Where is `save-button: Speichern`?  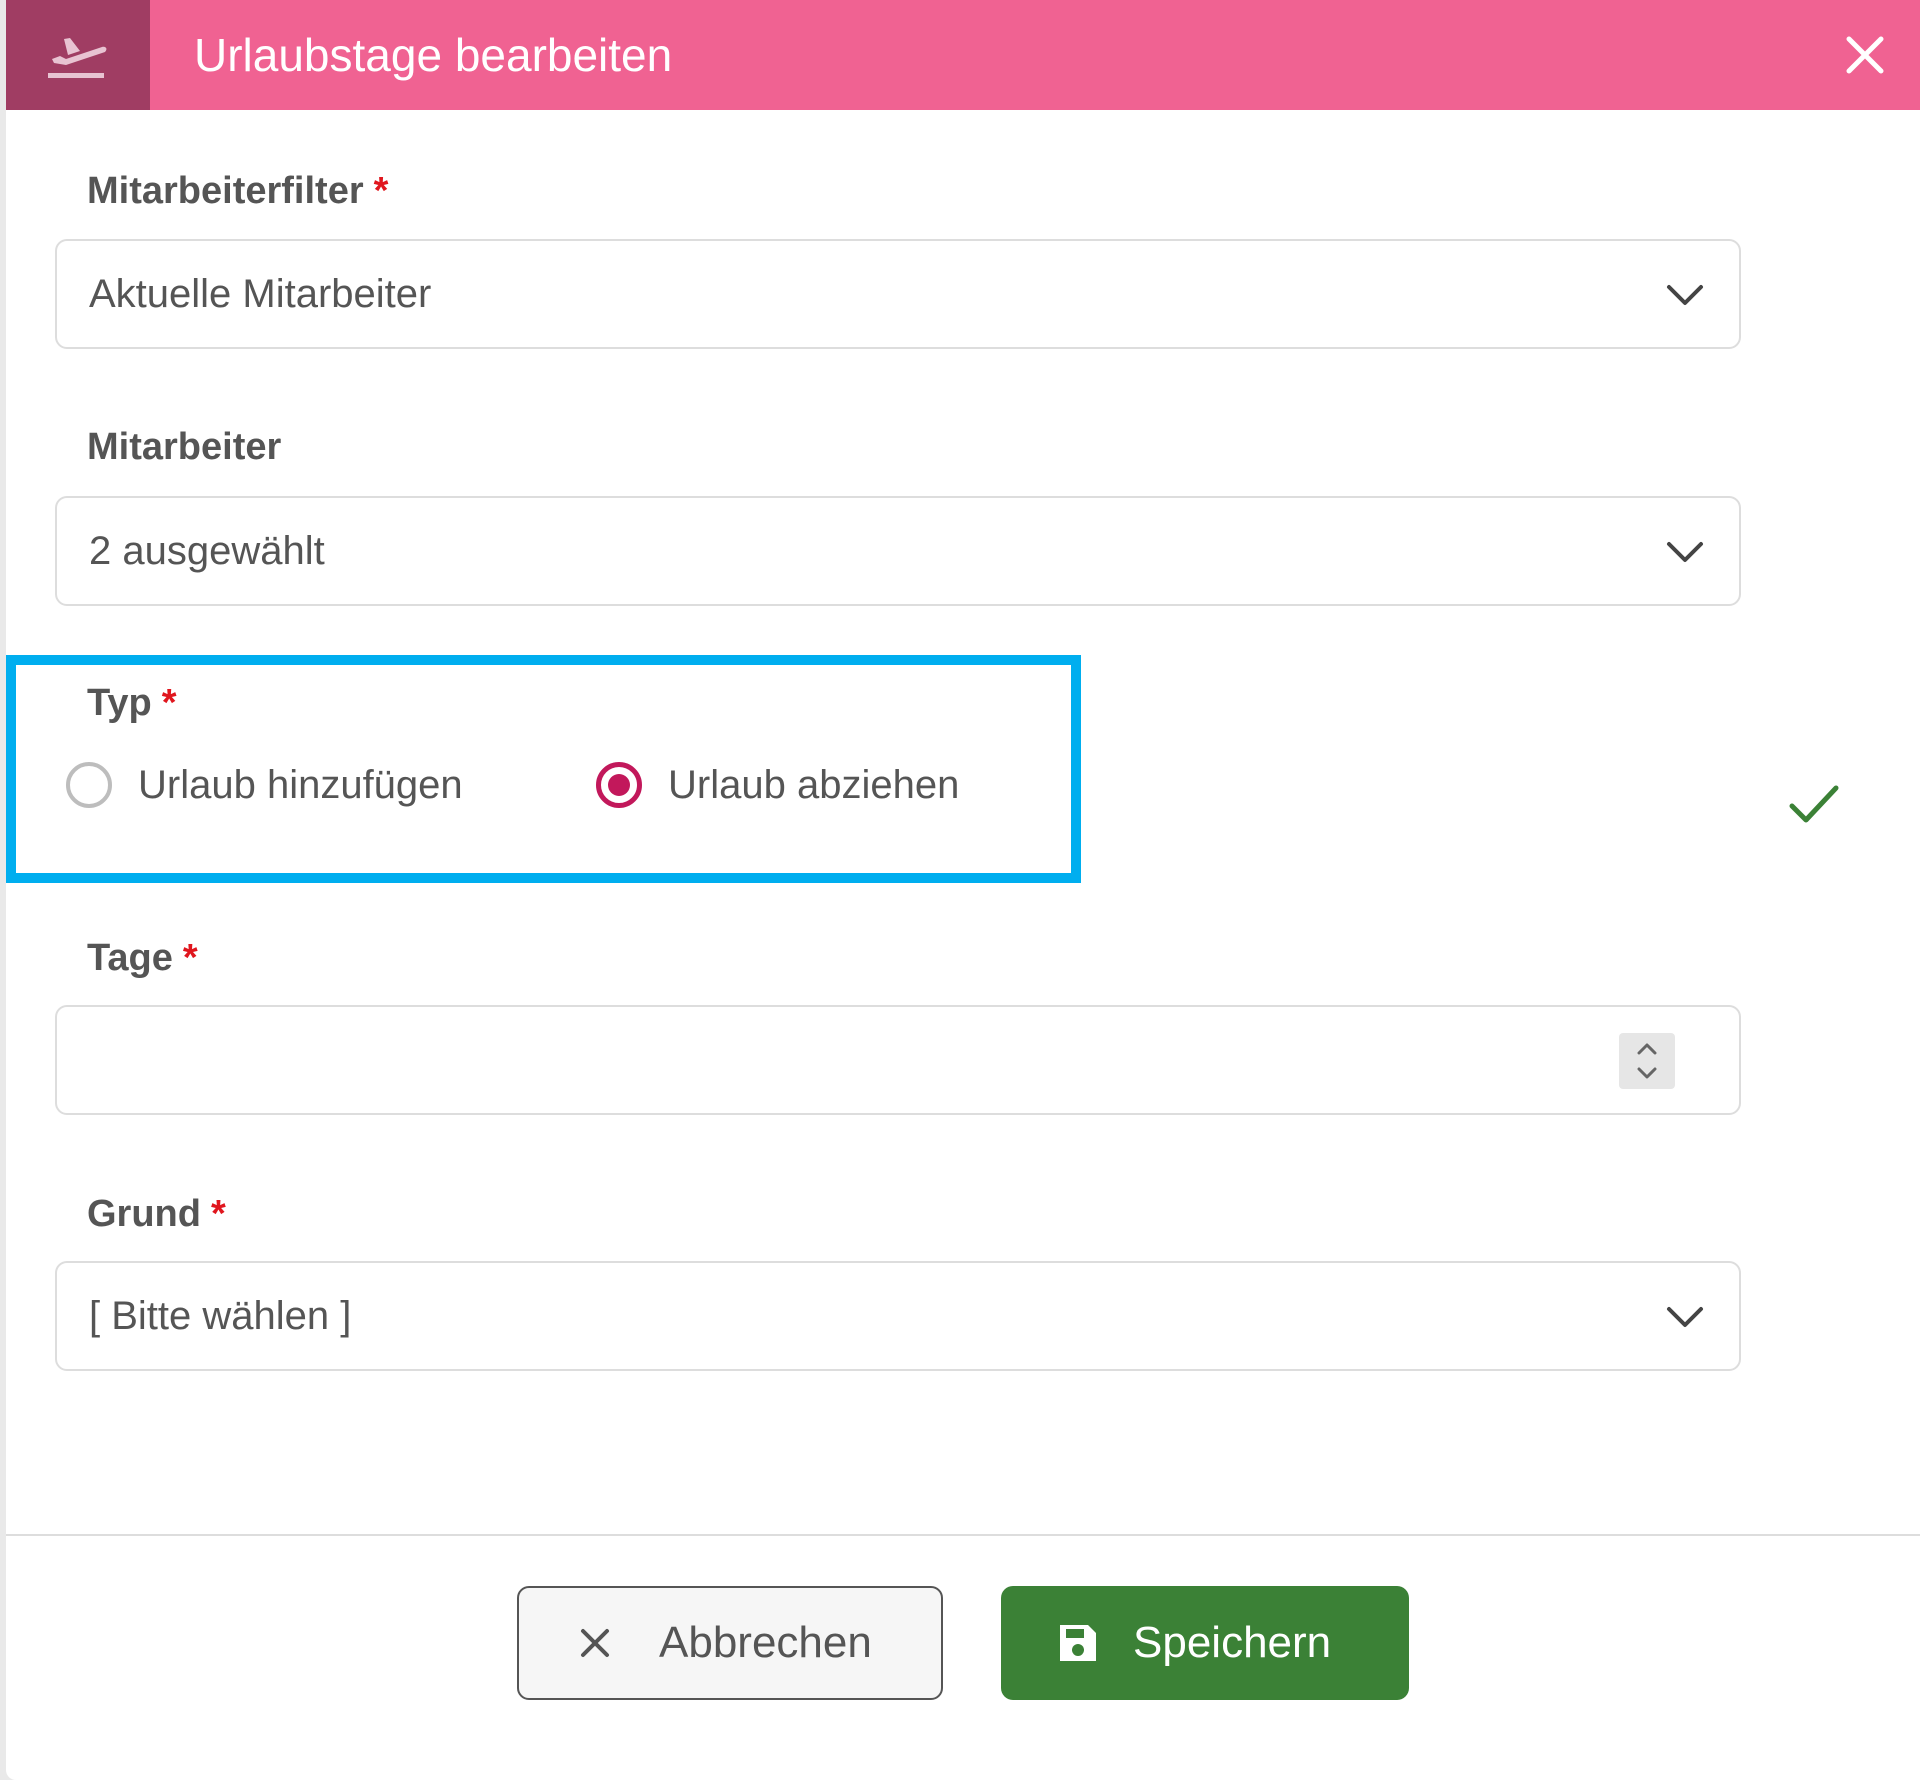
save-button: Speichern is located at coordinates (1205, 1643).